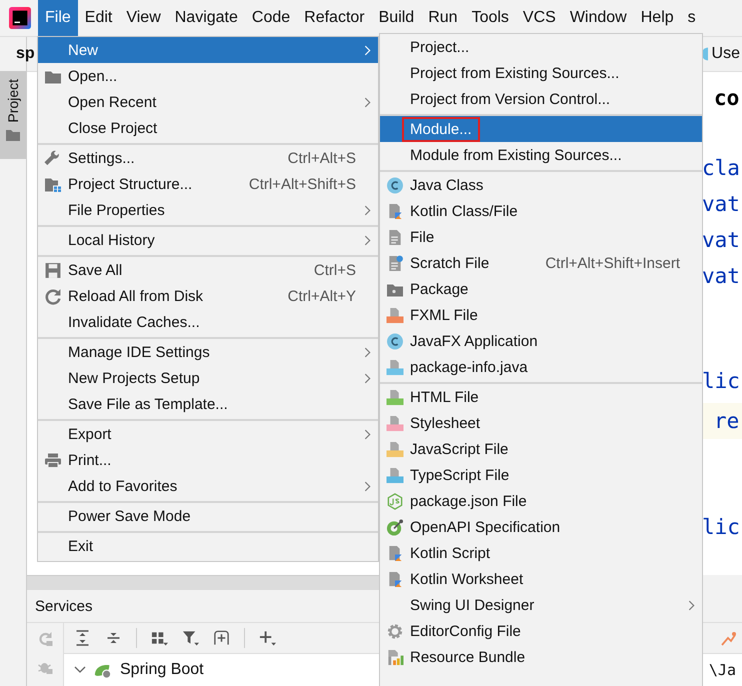 The image size is (742, 686). What do you see at coordinates (541, 289) in the screenshot?
I see `menu-item: Package` at bounding box center [541, 289].